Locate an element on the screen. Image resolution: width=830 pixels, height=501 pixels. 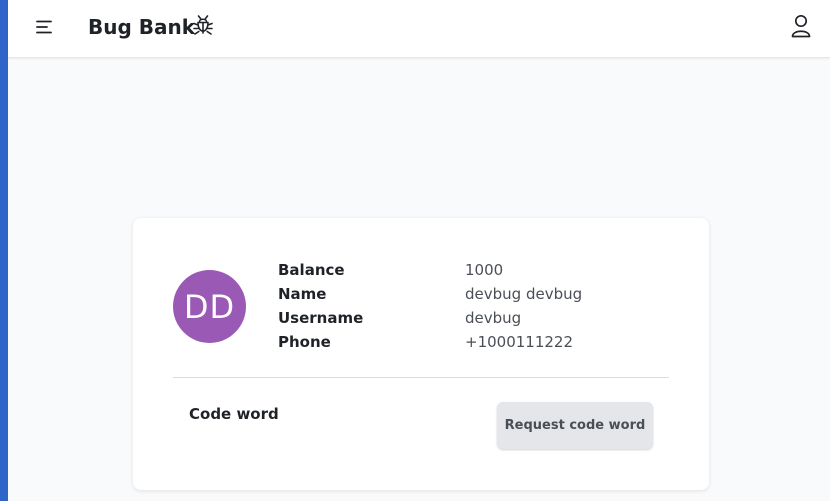
info-row-balance: Balance 1000 is located at coordinates (478, 270).